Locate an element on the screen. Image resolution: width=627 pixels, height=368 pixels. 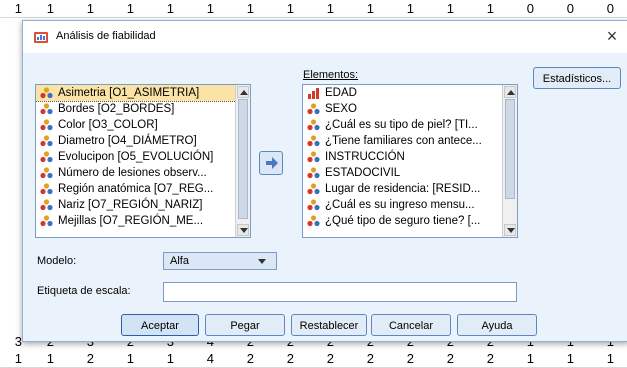
elementos-list-item: ESTADOCIVIL is located at coordinates (410, 173).